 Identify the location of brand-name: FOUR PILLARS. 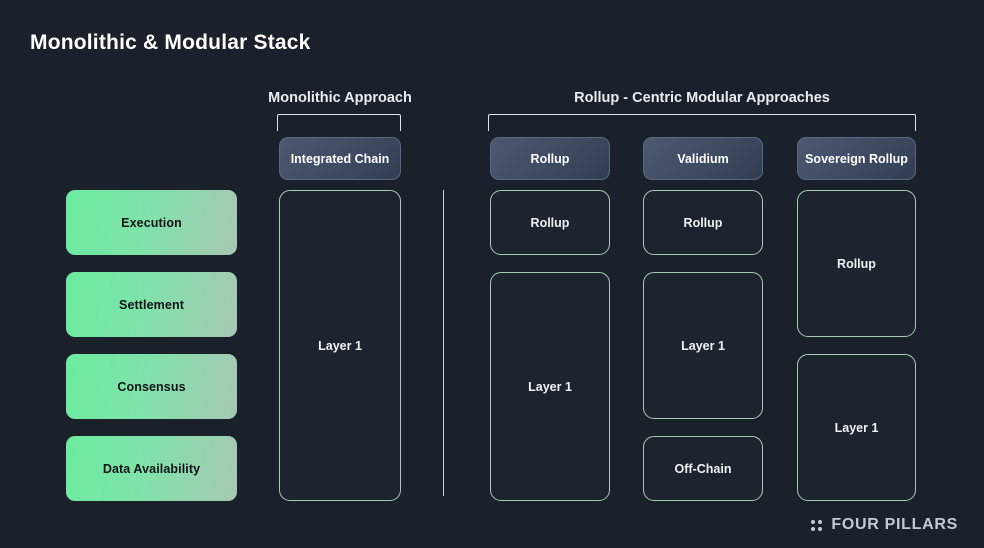
(894, 524).